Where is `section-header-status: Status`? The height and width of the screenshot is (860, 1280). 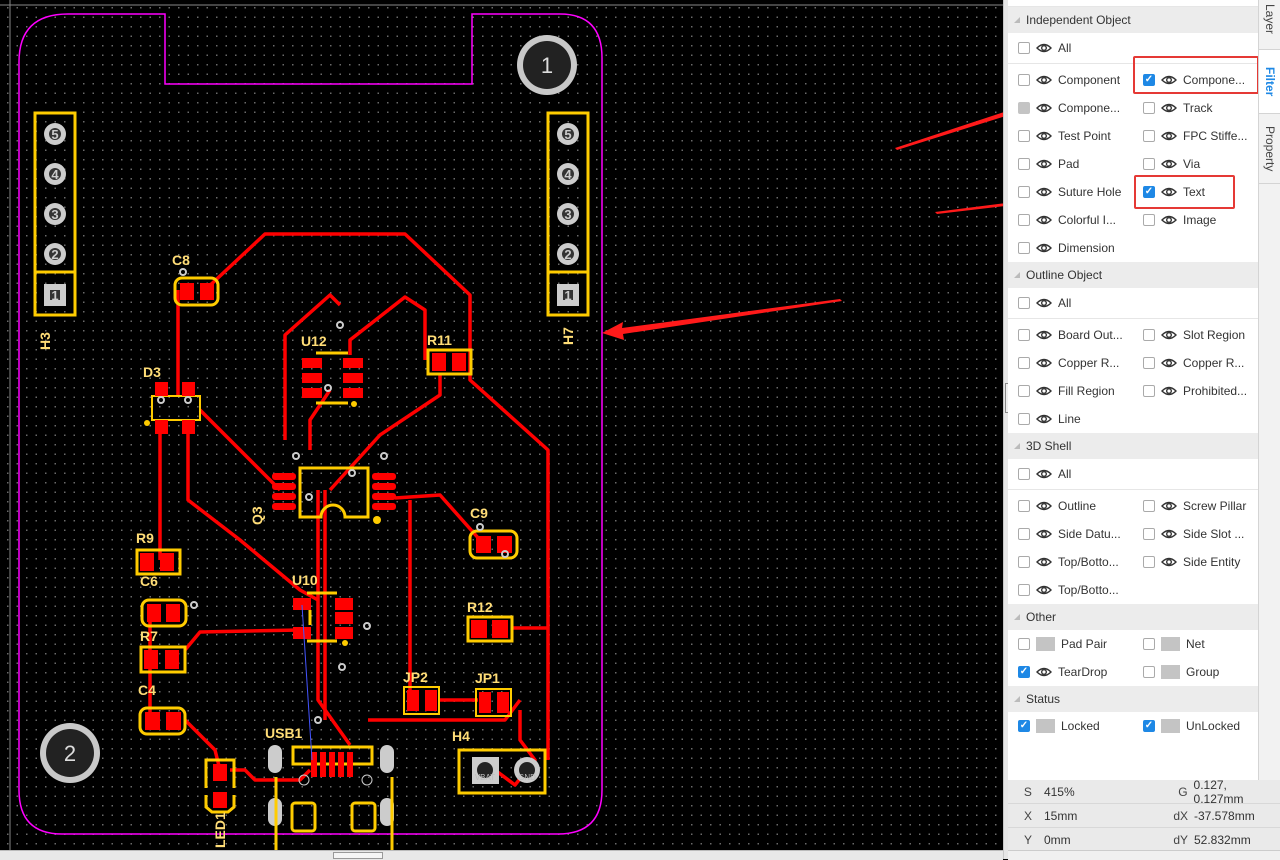
section-header-status: Status is located at coordinates (1133, 699).